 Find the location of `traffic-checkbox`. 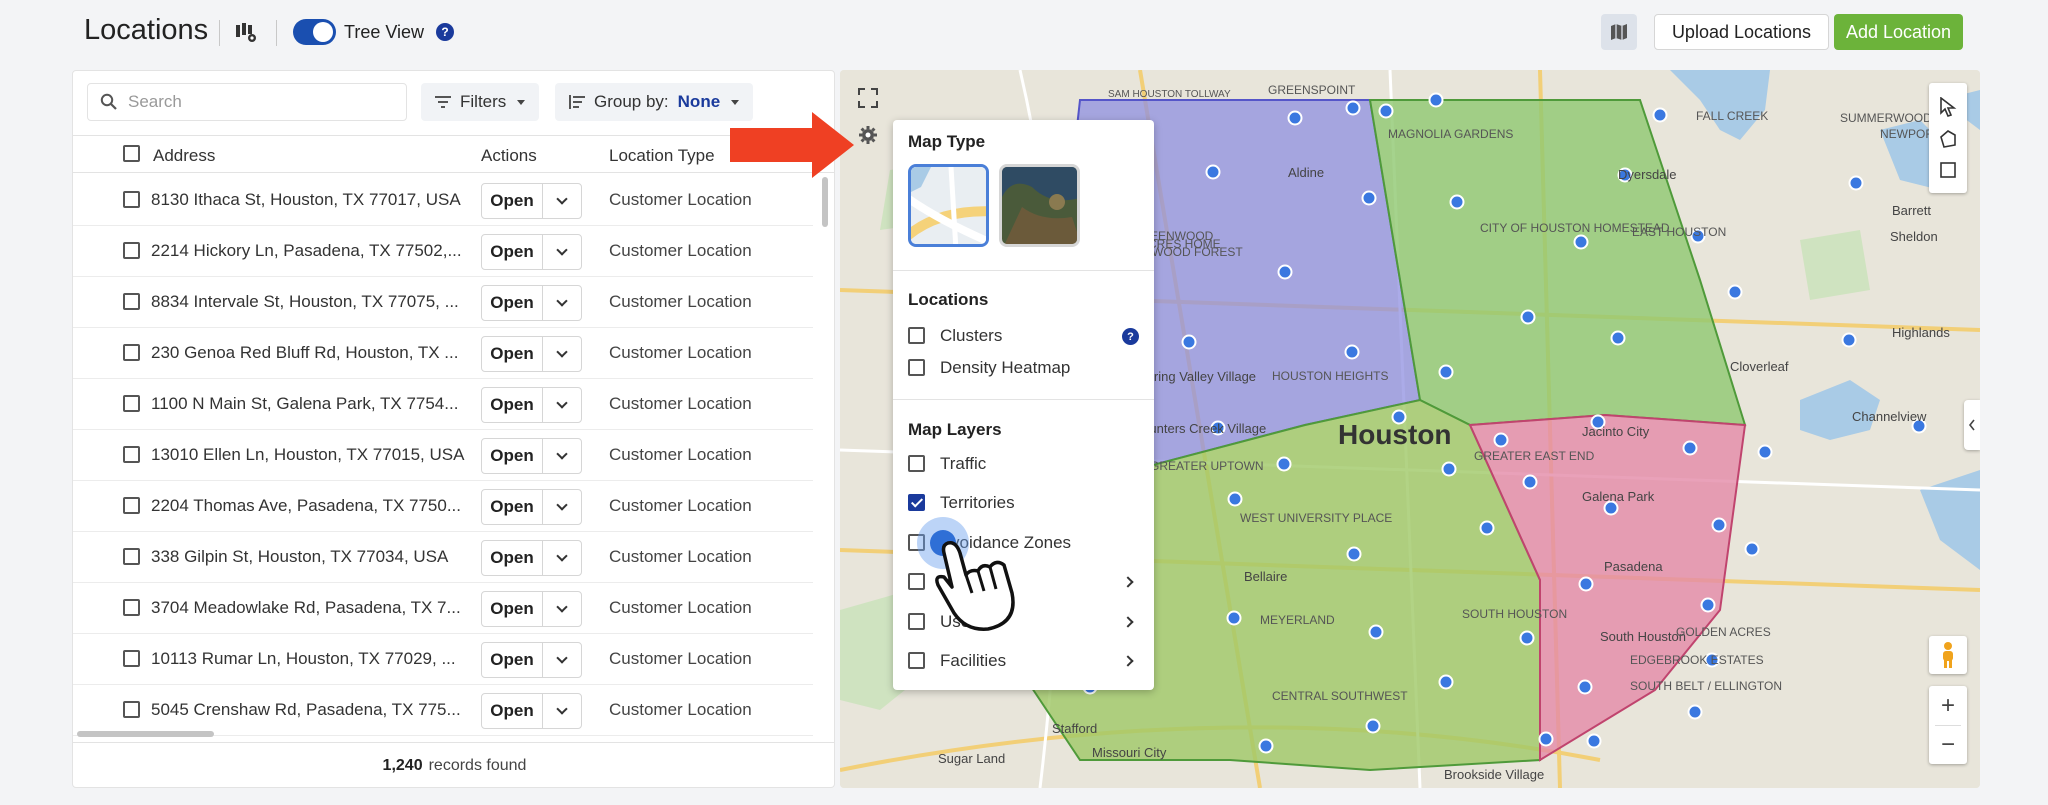

traffic-checkbox is located at coordinates (916, 463).